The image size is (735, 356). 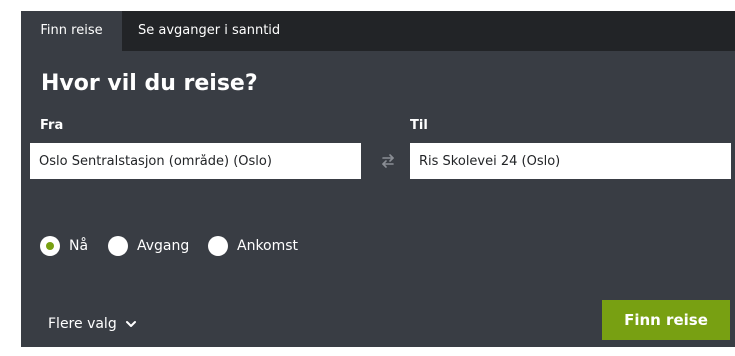 What do you see at coordinates (195, 161) in the screenshot?
I see `from-input` at bounding box center [195, 161].